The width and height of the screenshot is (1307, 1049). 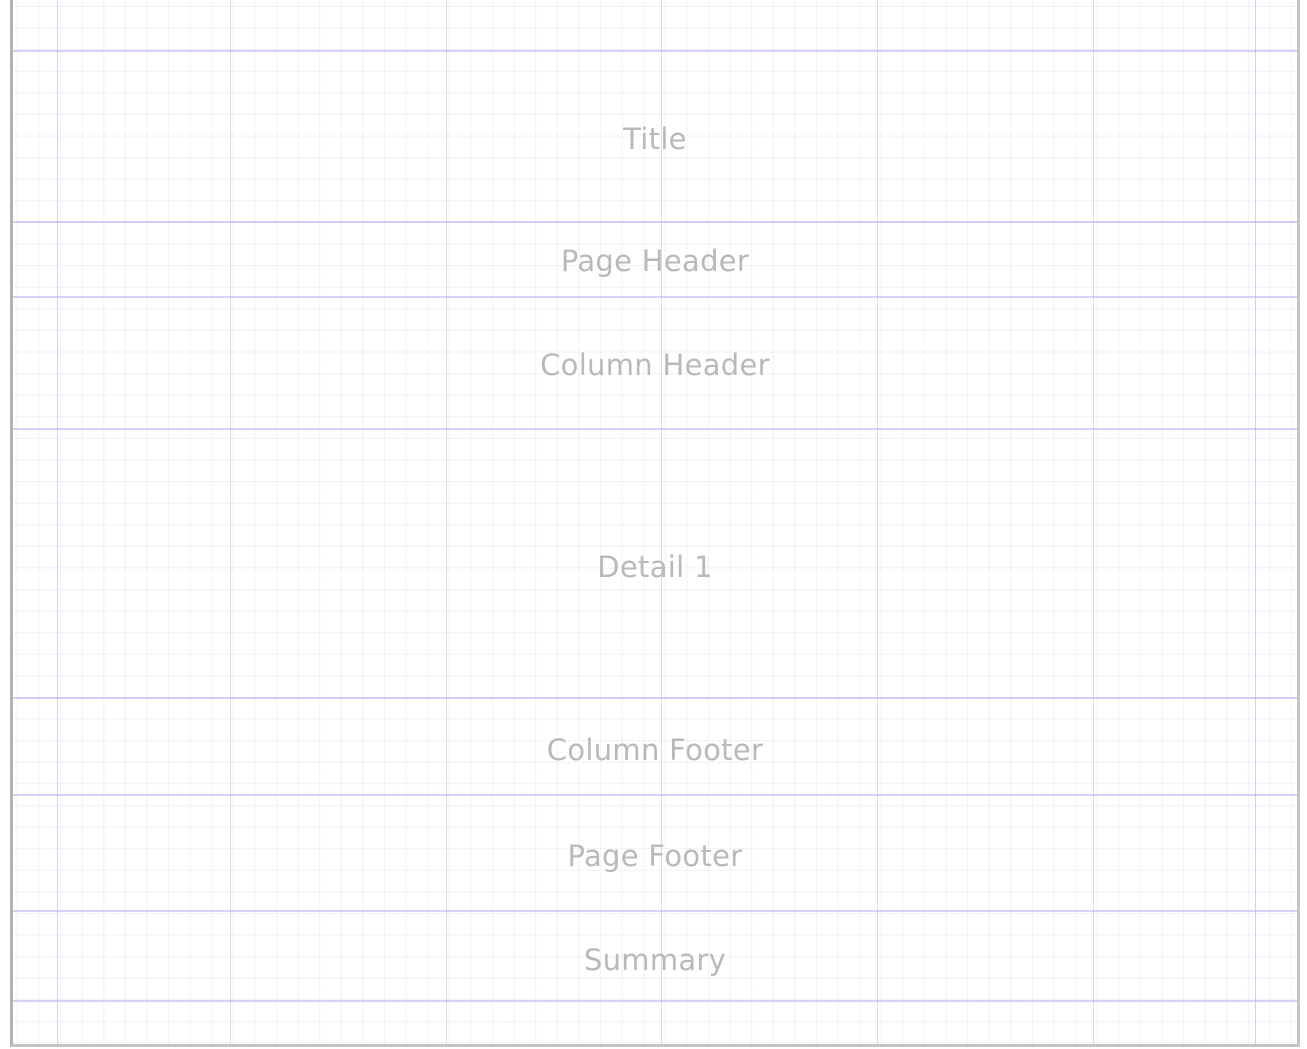 What do you see at coordinates (655, 960) in the screenshot?
I see `band-label-summary: Summary` at bounding box center [655, 960].